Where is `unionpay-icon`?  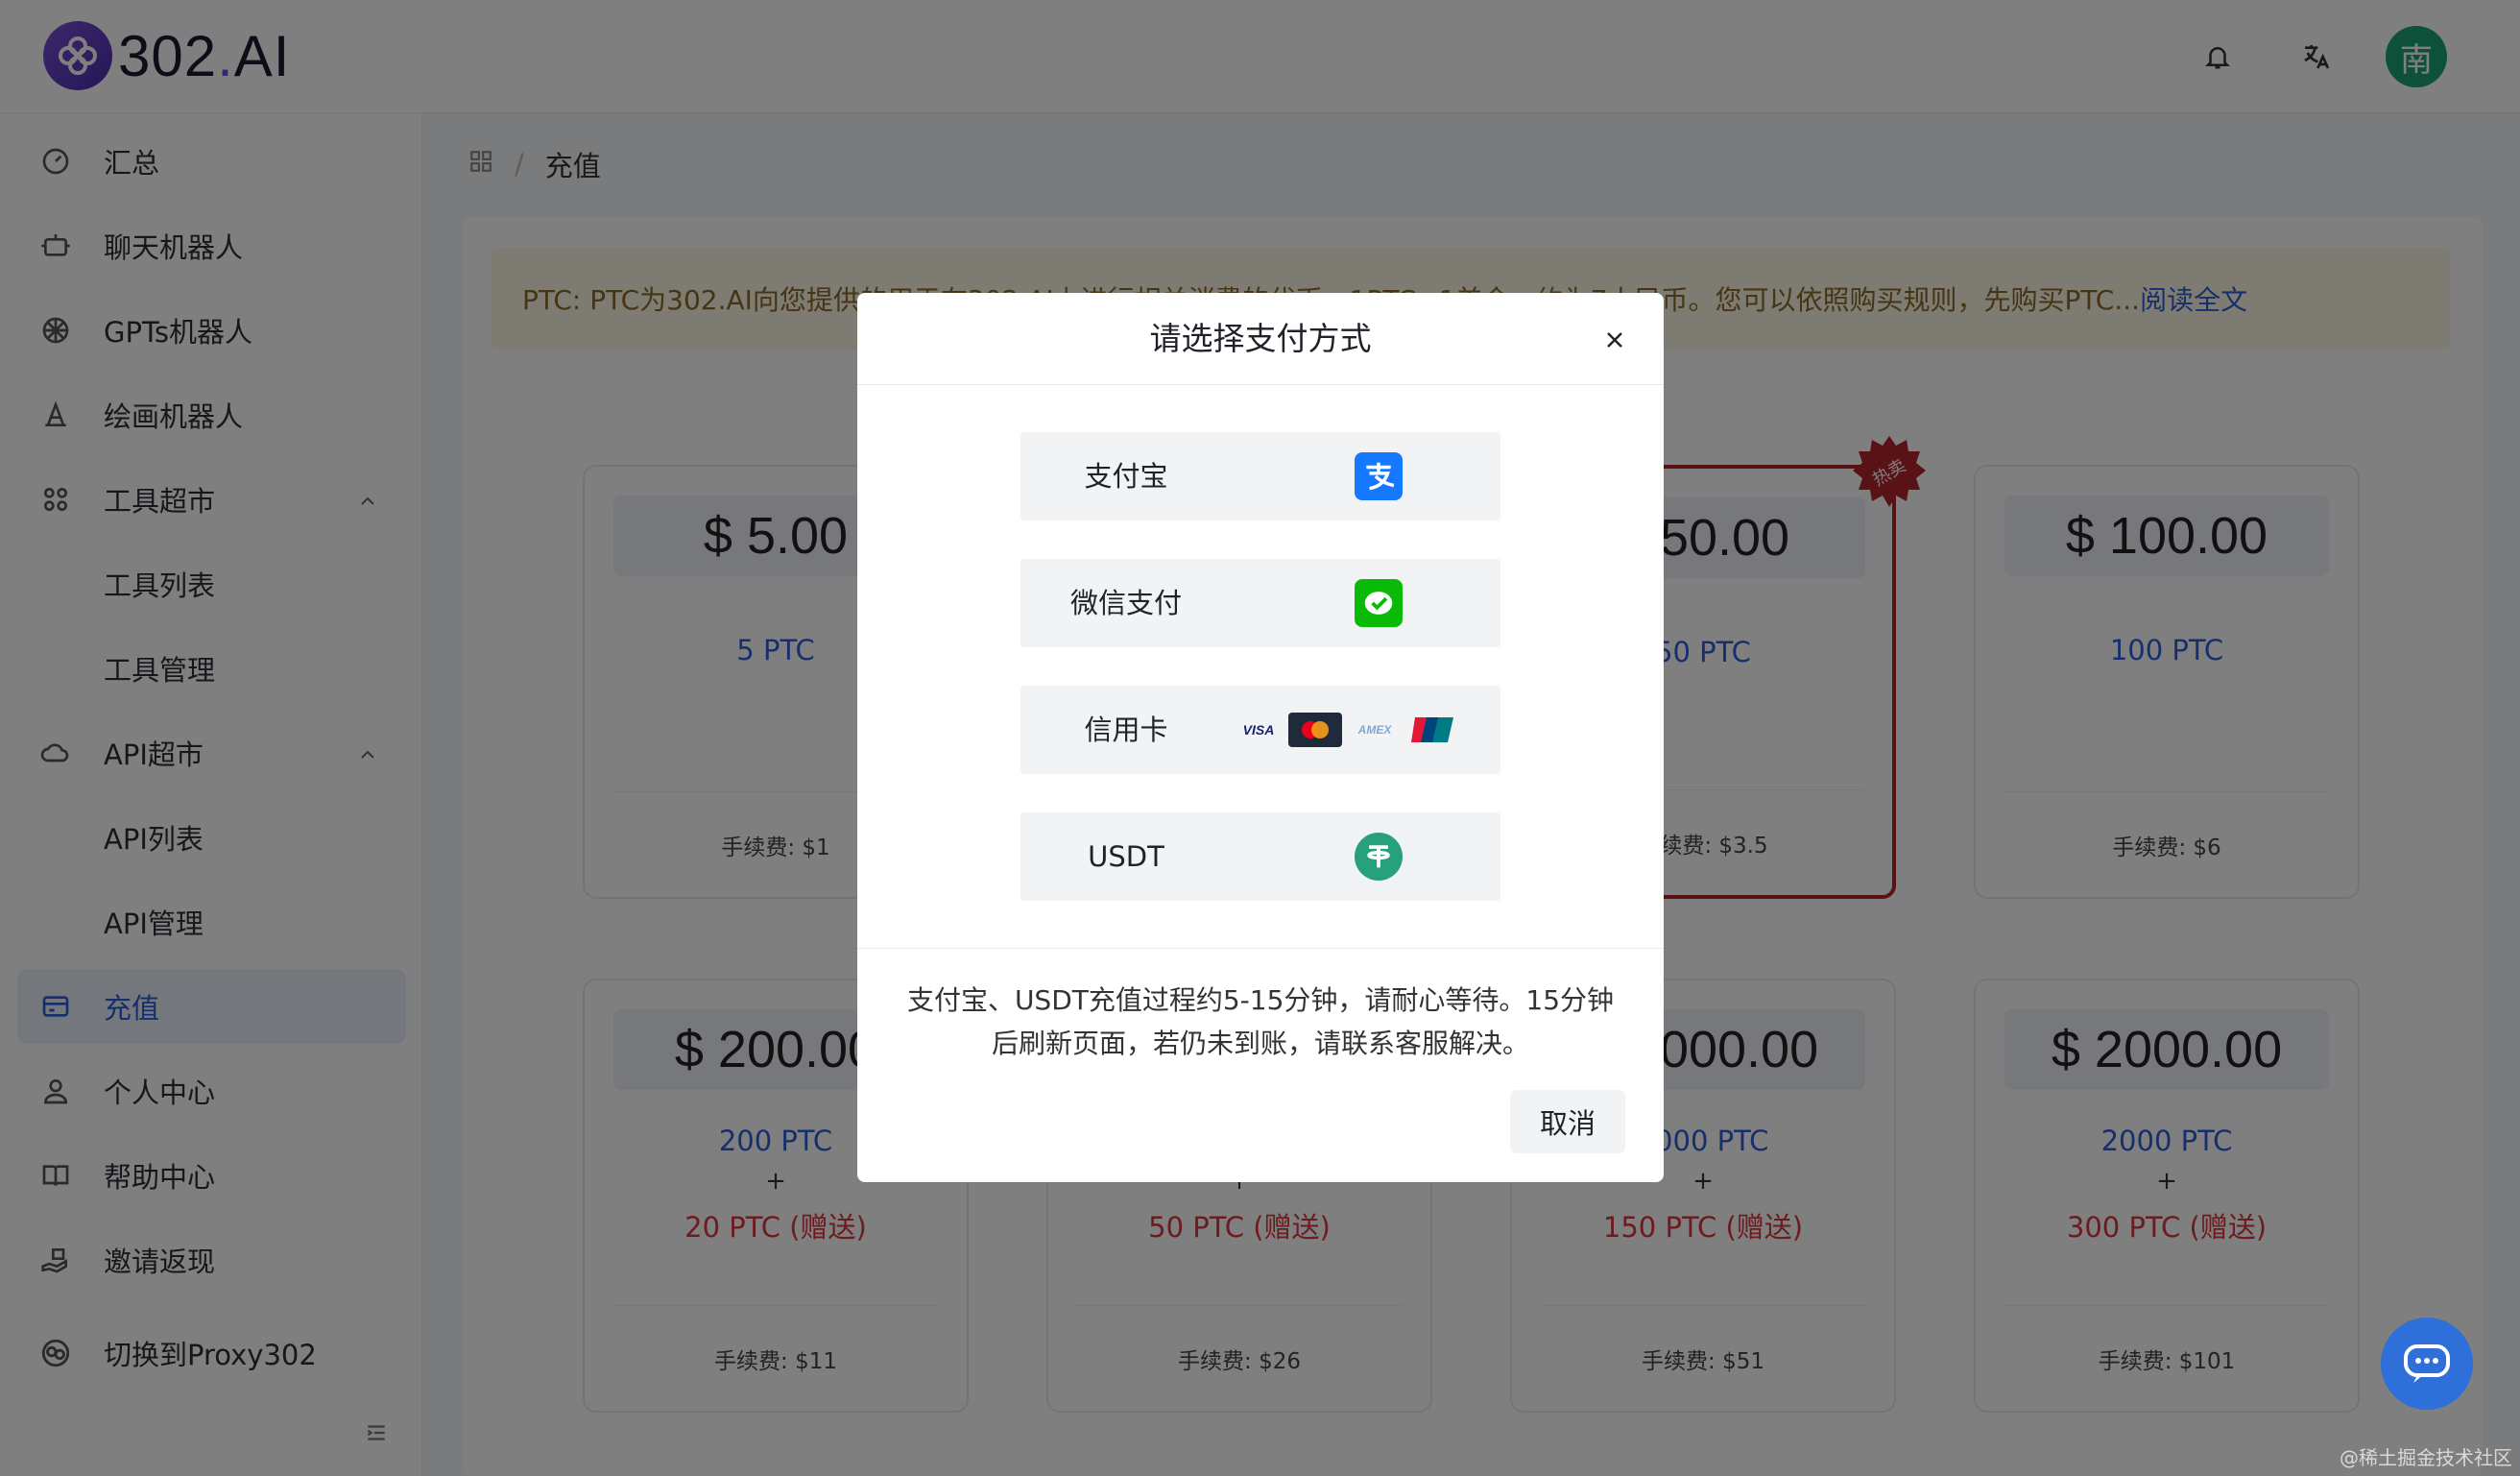
unionpay-icon is located at coordinates (1433, 730).